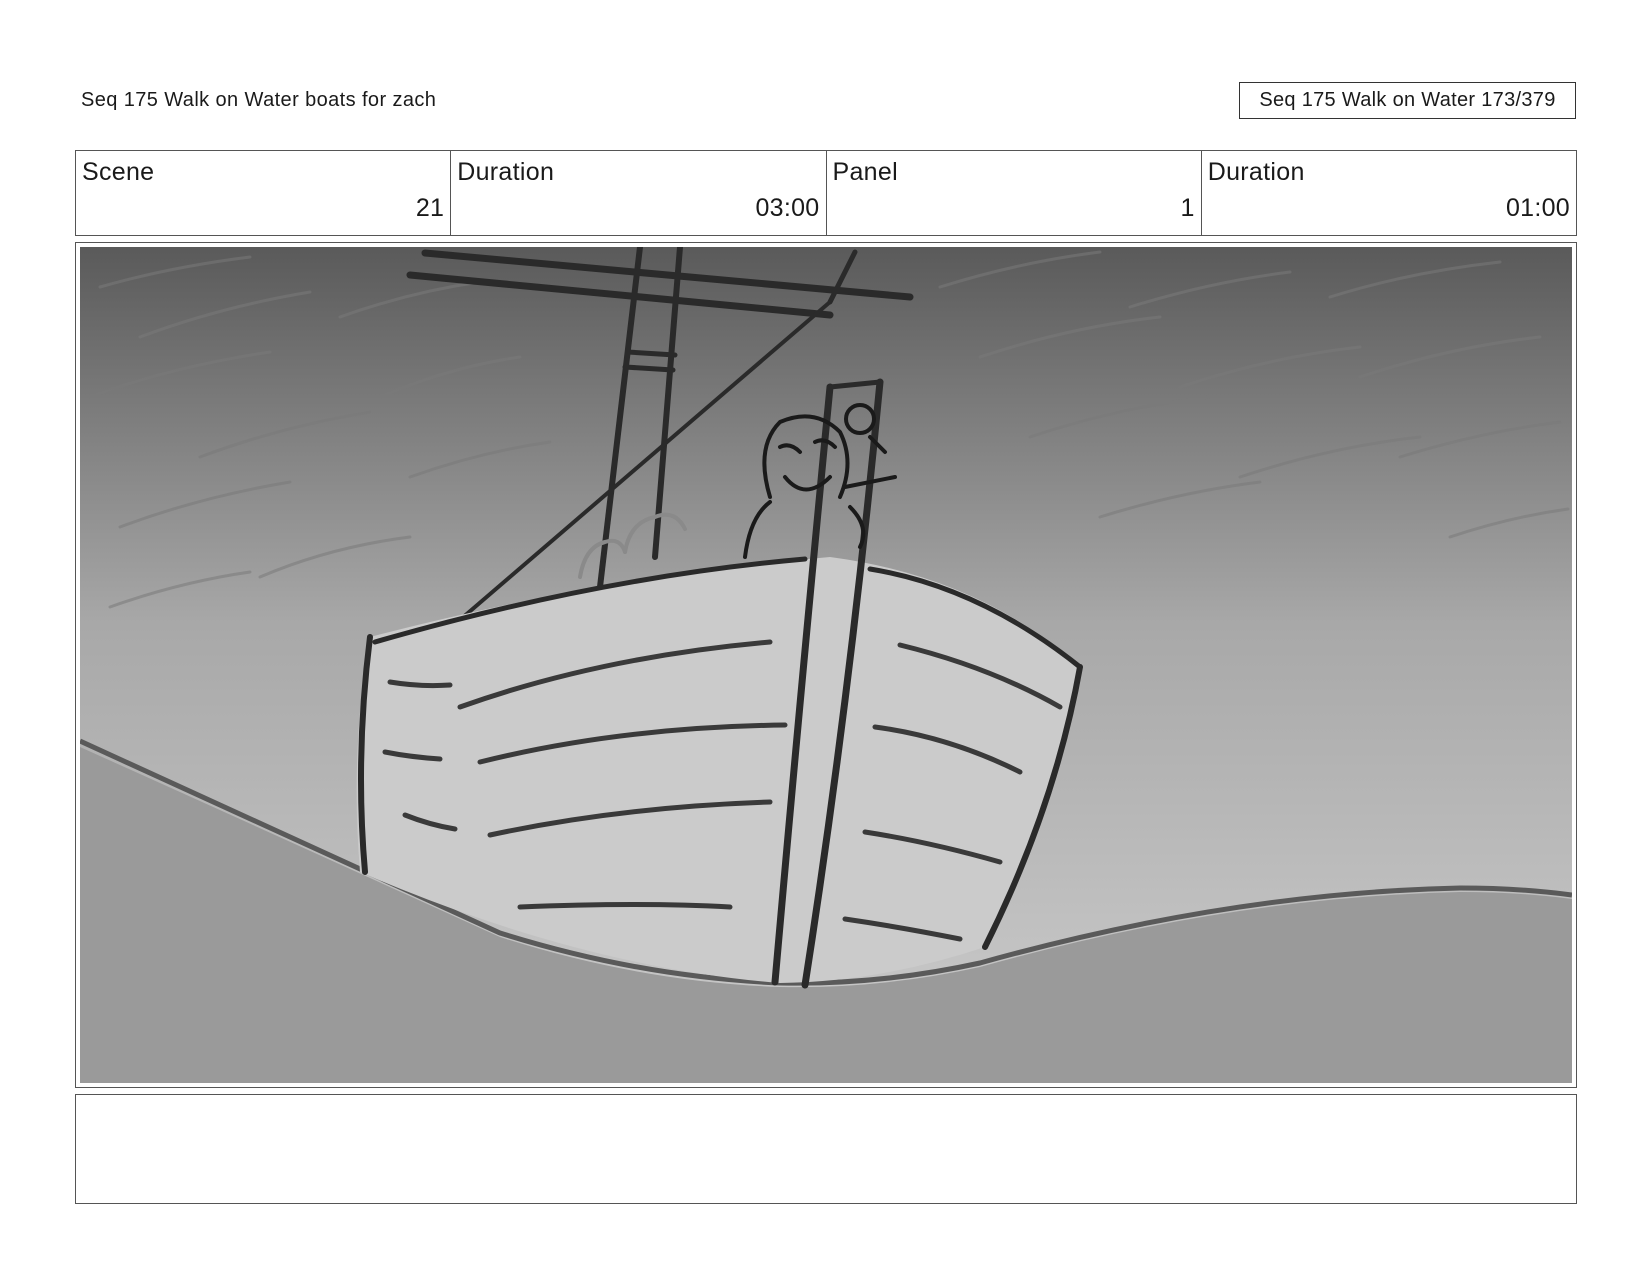 The image size is (1650, 1275). What do you see at coordinates (1187, 208) in the screenshot?
I see `panel-value: 1` at bounding box center [1187, 208].